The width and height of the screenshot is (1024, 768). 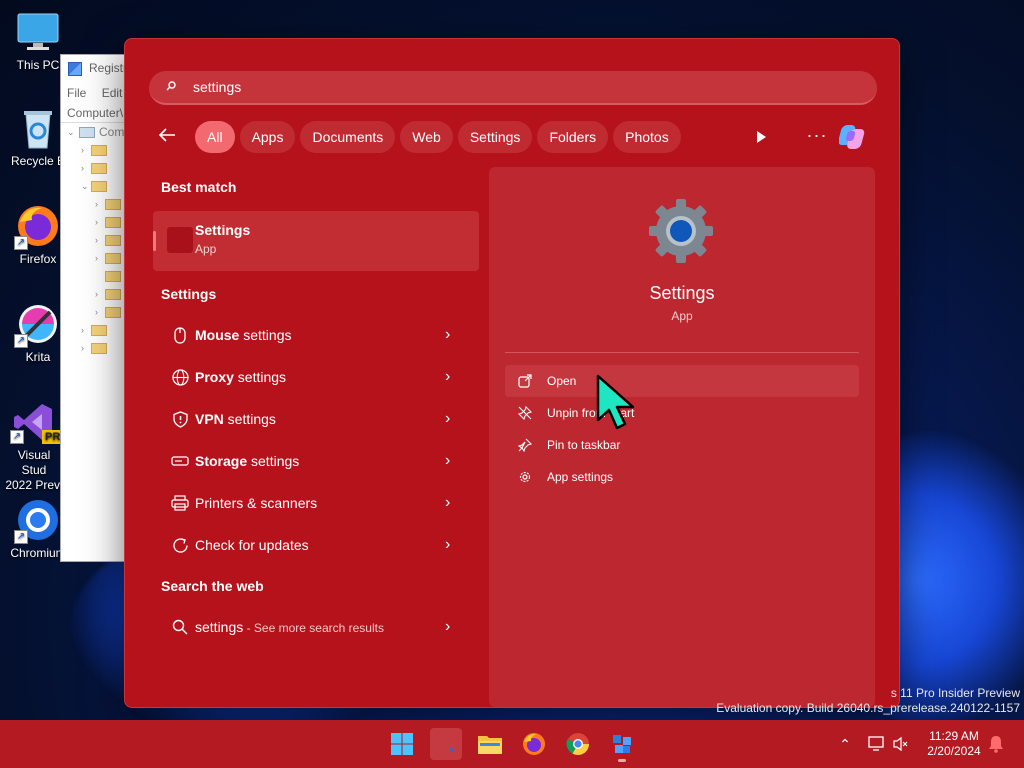 What do you see at coordinates (180, 335) in the screenshot?
I see `mouse-icon` at bounding box center [180, 335].